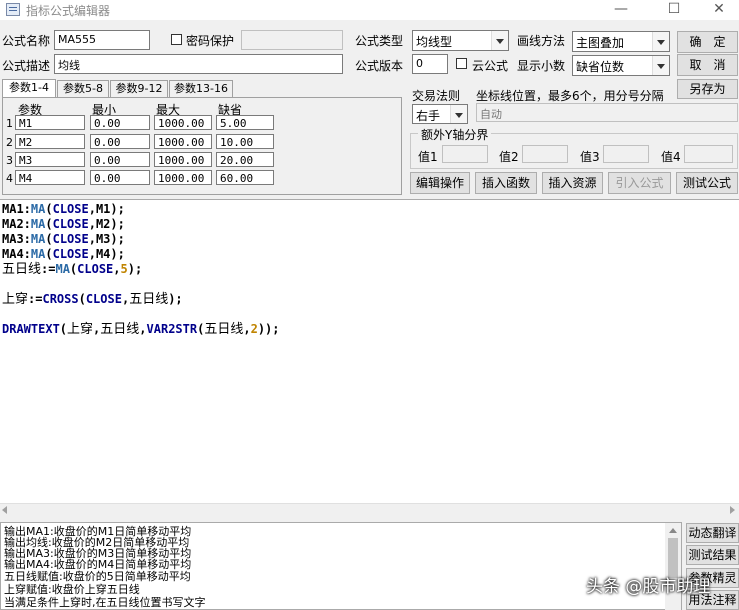 This screenshot has width=739, height=610. What do you see at coordinates (590, 157) in the screenshot?
I see `y-value-3-label: 值3` at bounding box center [590, 157].